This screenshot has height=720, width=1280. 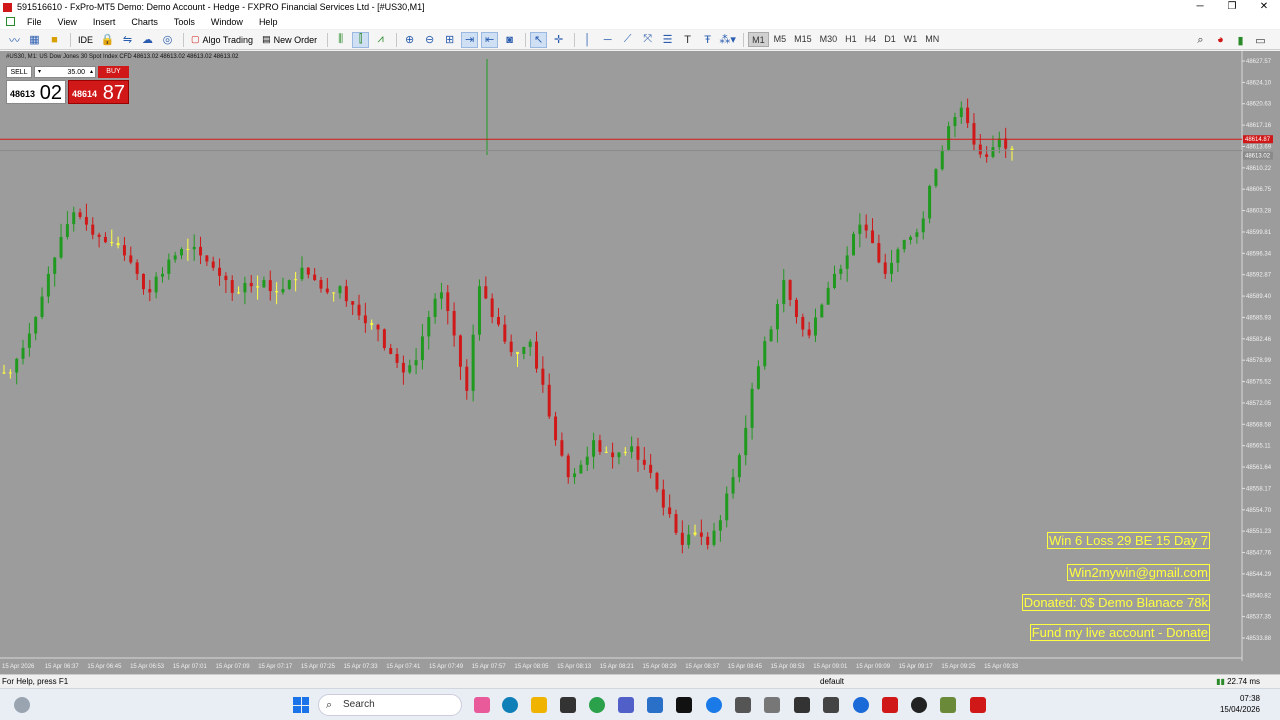 I want to click on tf-h1: H1, so click(x=851, y=39).